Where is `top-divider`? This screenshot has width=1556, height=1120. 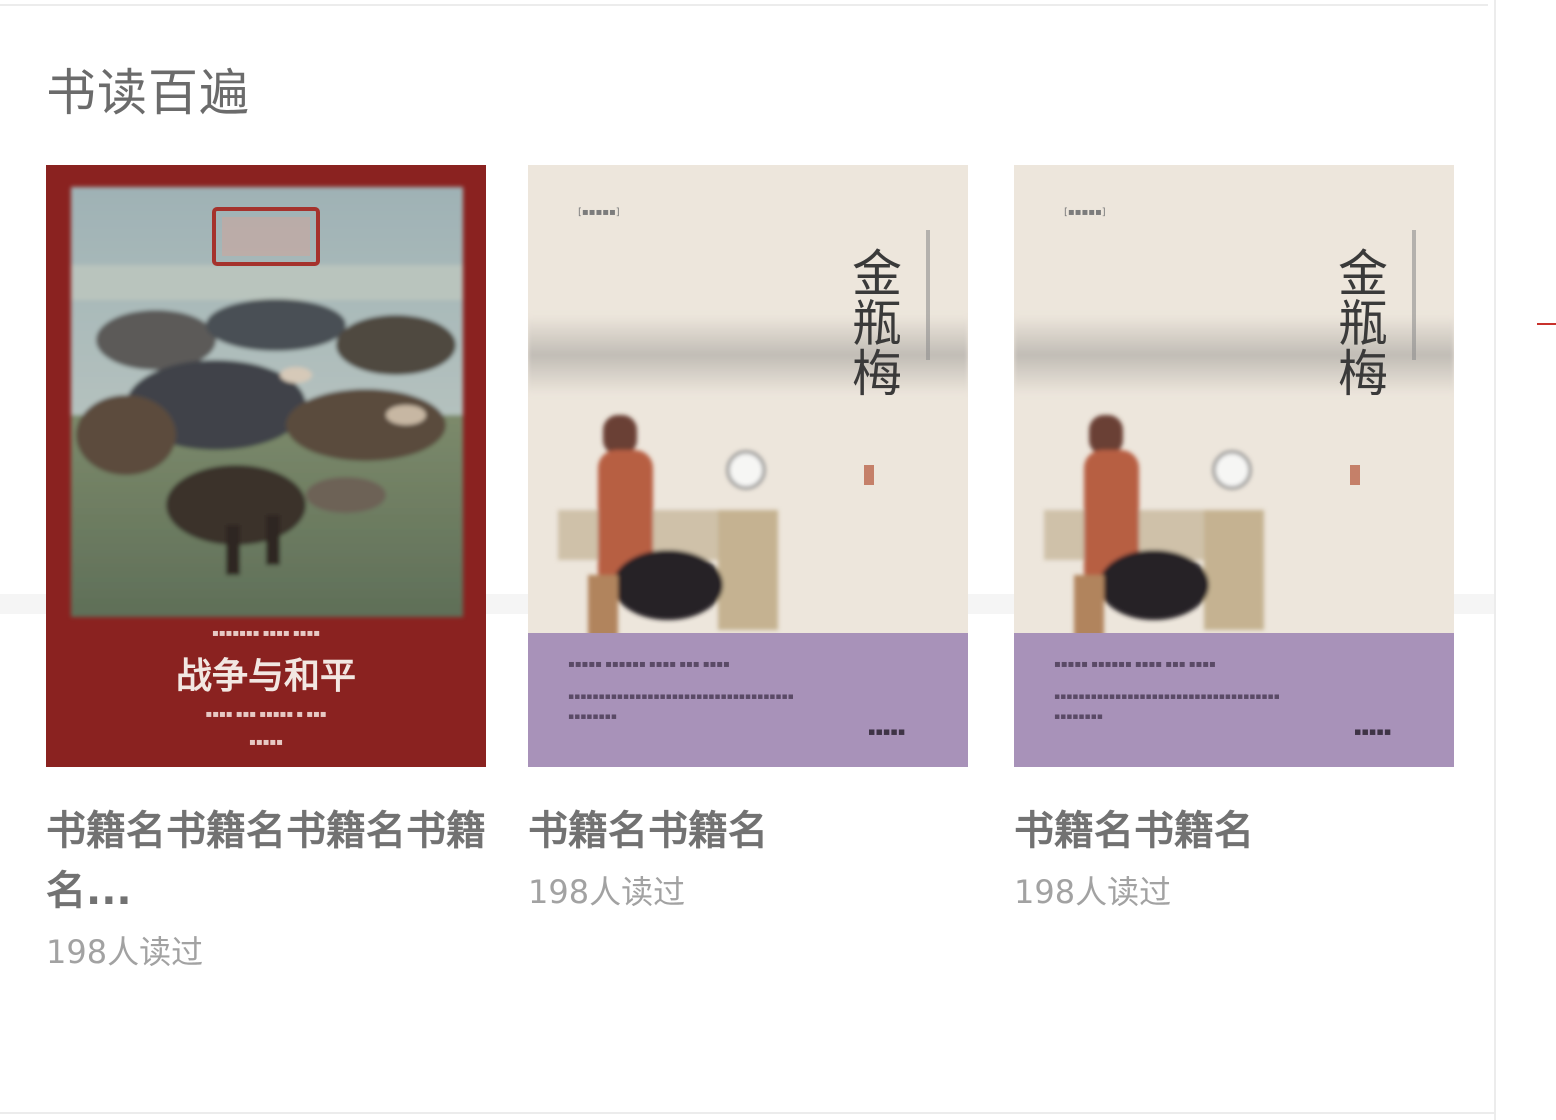
top-divider is located at coordinates (744, 3).